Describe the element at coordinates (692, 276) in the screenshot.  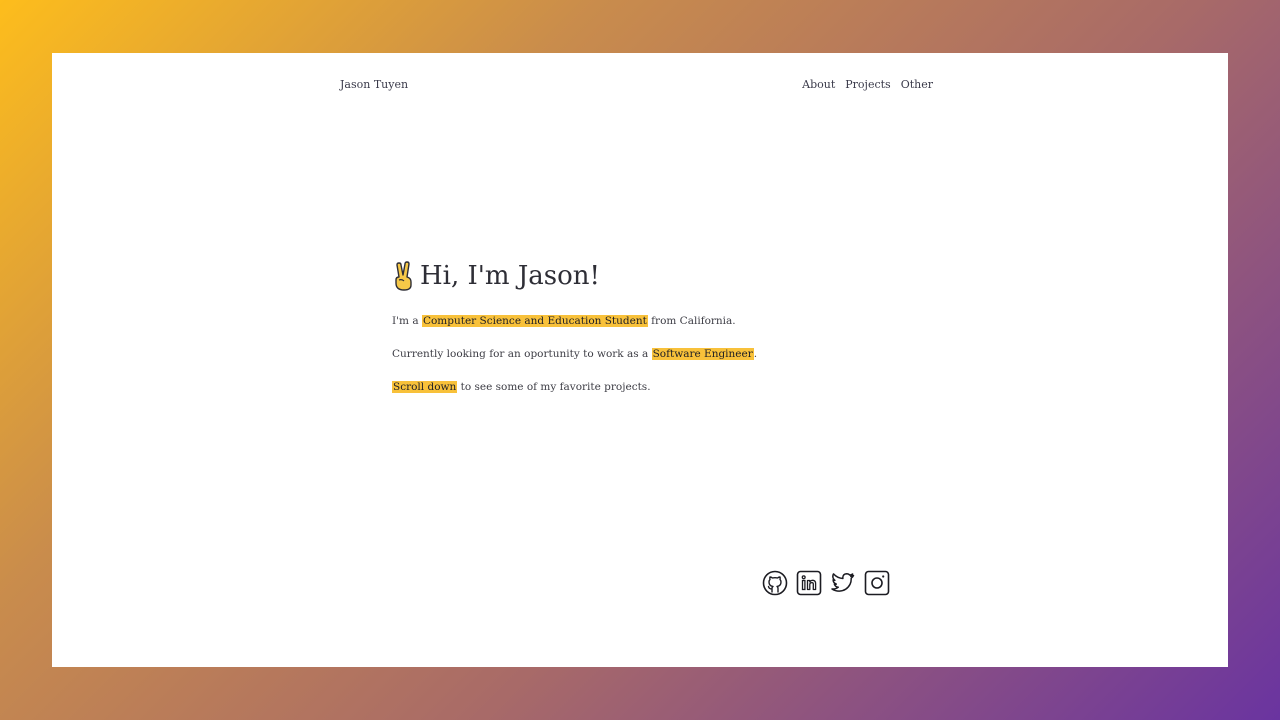
I see `hero-heading: Hi, I'm Jason!` at that location.